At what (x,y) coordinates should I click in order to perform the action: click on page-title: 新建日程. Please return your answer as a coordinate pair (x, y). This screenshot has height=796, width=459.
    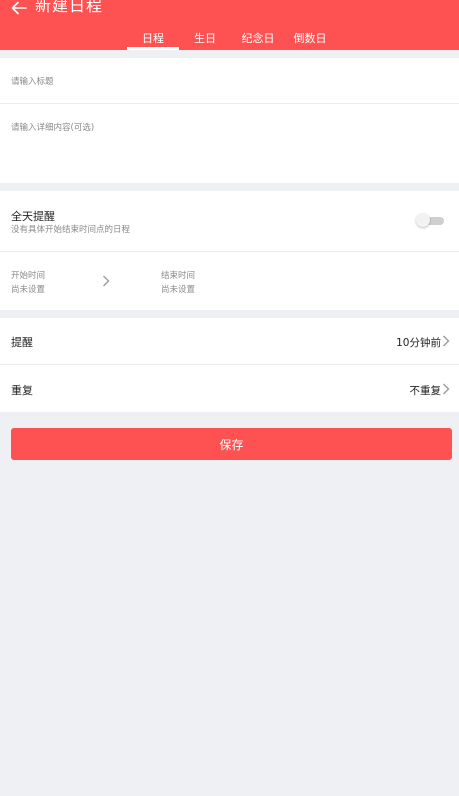
    Looking at the image, I should click on (69, 7).